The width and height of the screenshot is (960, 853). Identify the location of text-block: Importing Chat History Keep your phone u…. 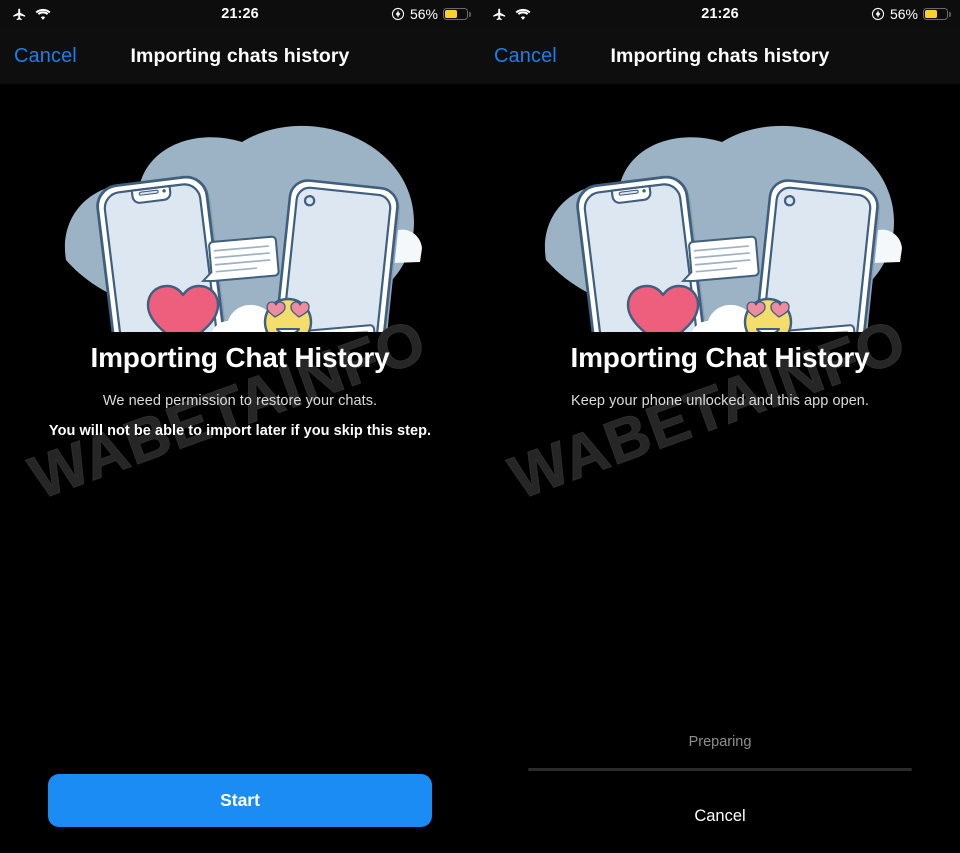
(720, 375).